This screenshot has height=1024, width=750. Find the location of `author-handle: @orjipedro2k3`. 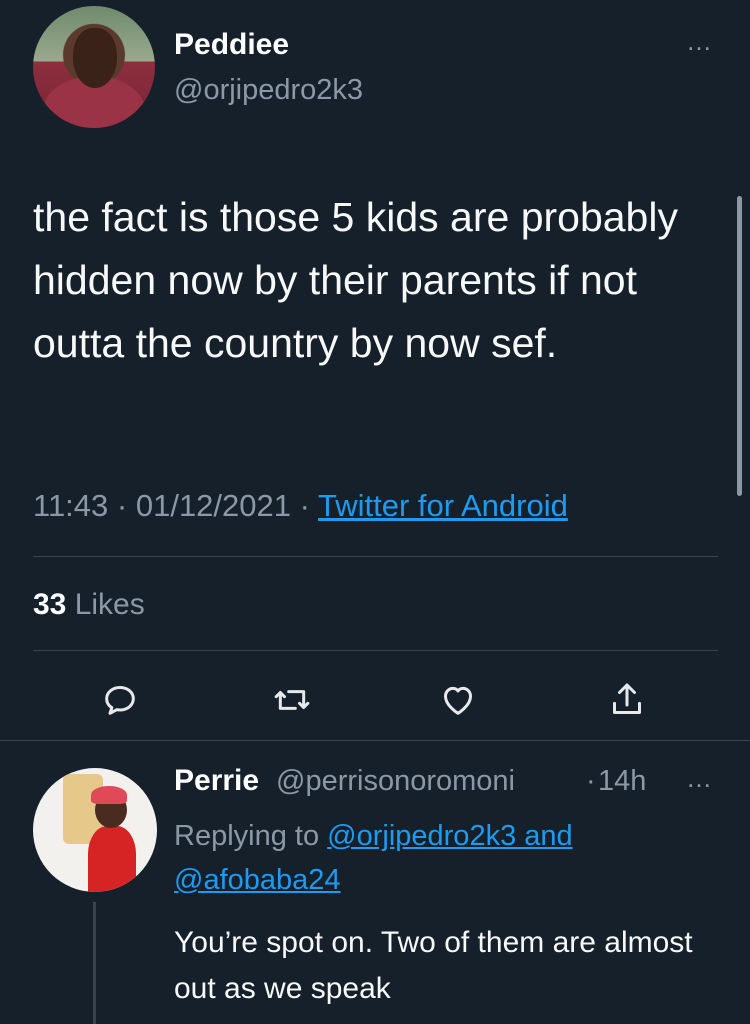

author-handle: @orjipedro2k3 is located at coordinates (268, 90).